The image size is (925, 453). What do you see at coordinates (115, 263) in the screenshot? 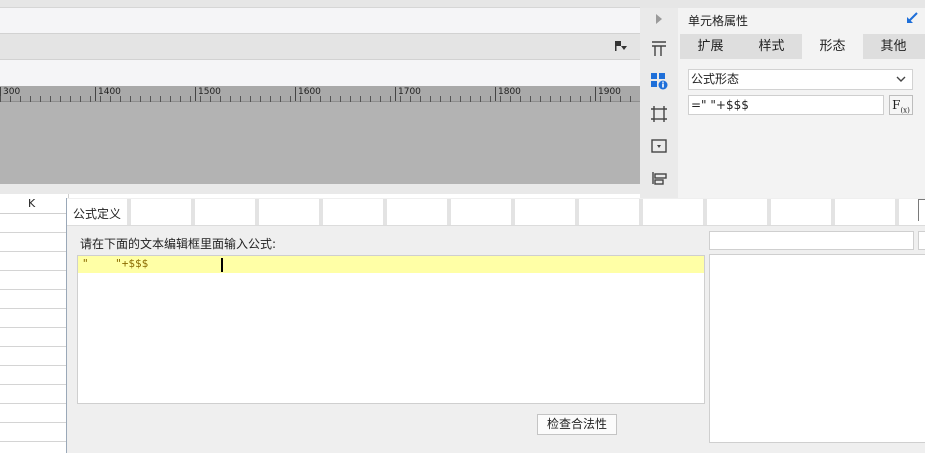
I see `formula-text: " "+$$$` at bounding box center [115, 263].